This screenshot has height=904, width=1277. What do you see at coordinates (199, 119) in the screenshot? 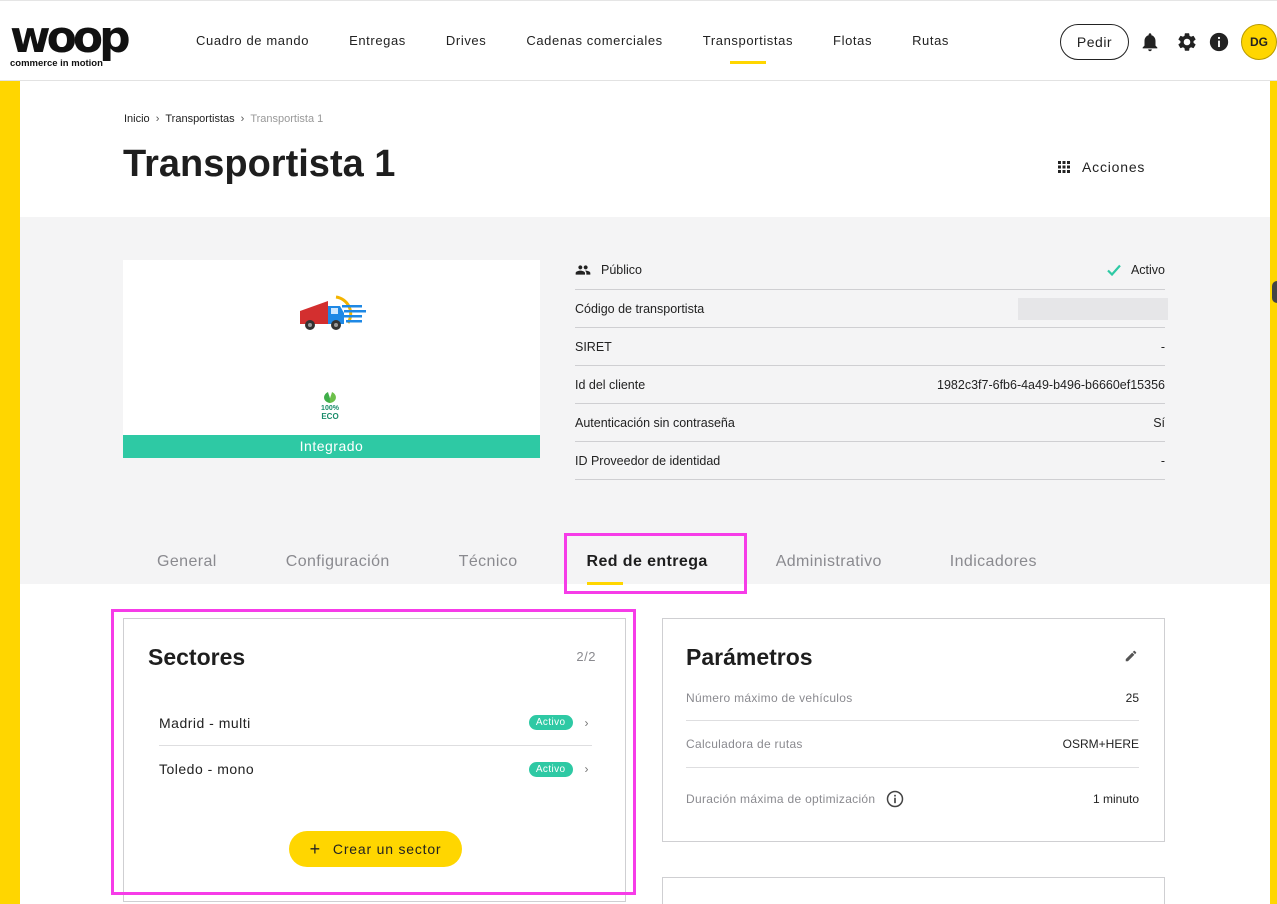
I see `breadcrumb-parent: Transportistas` at bounding box center [199, 119].